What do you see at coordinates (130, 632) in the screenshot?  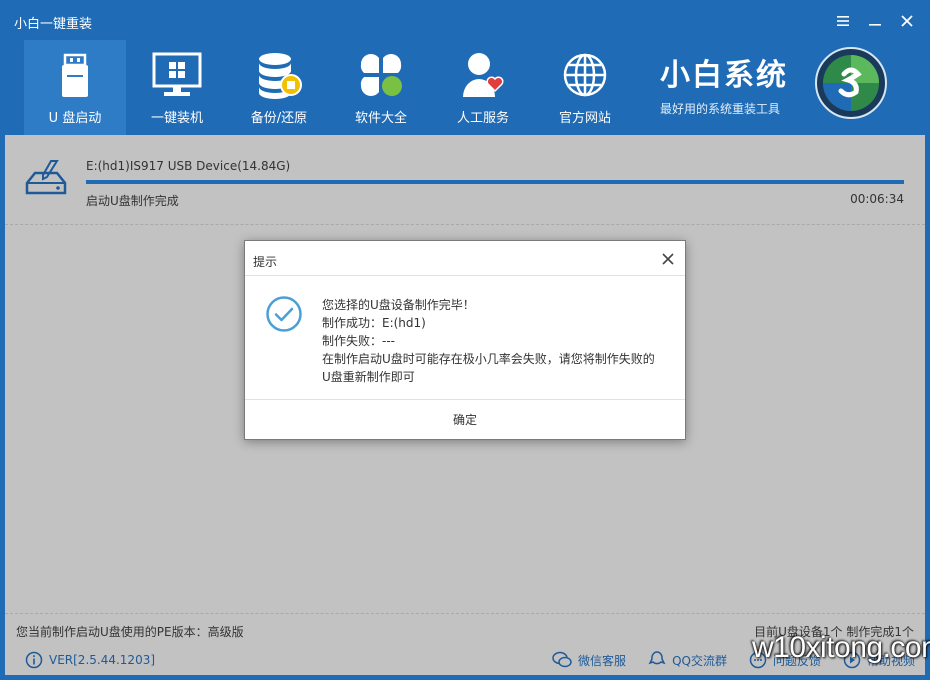 I see `pe-version-text: 您当前制作启动U盘使用的PE版本：高级版` at bounding box center [130, 632].